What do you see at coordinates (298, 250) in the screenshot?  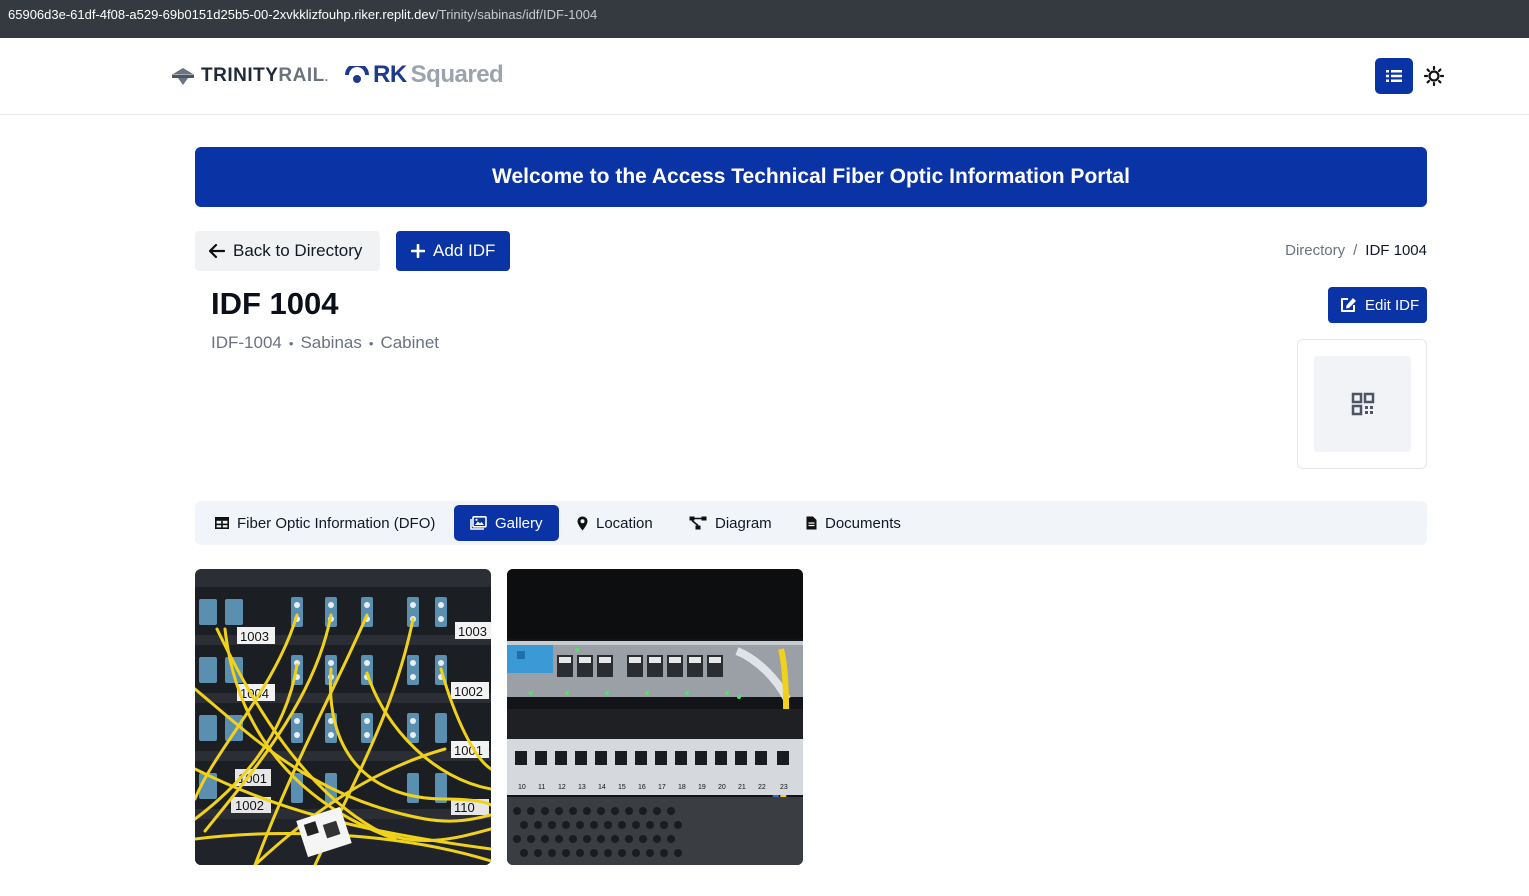 I see `back-label: Back to Directory` at bounding box center [298, 250].